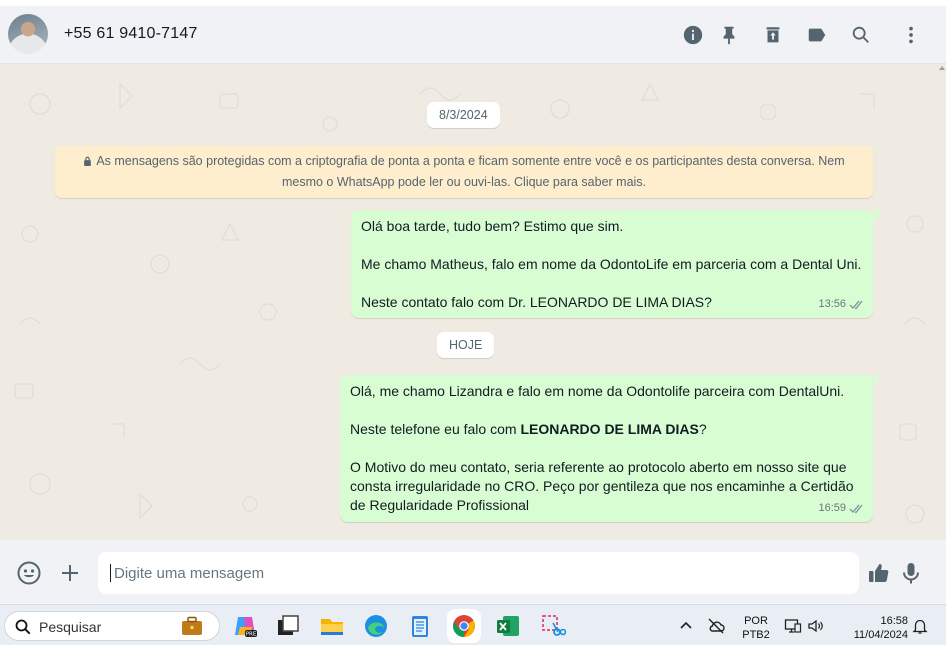 Image resolution: width=946 pixels, height=645 pixels. What do you see at coordinates (192, 625) in the screenshot?
I see `briefcase-icon` at bounding box center [192, 625].